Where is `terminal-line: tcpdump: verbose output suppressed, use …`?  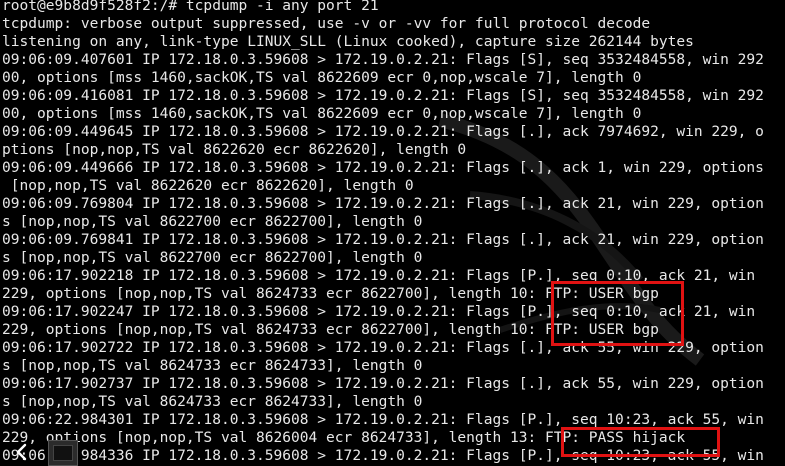 terminal-line: tcpdump: verbose output suppressed, use … is located at coordinates (326, 23).